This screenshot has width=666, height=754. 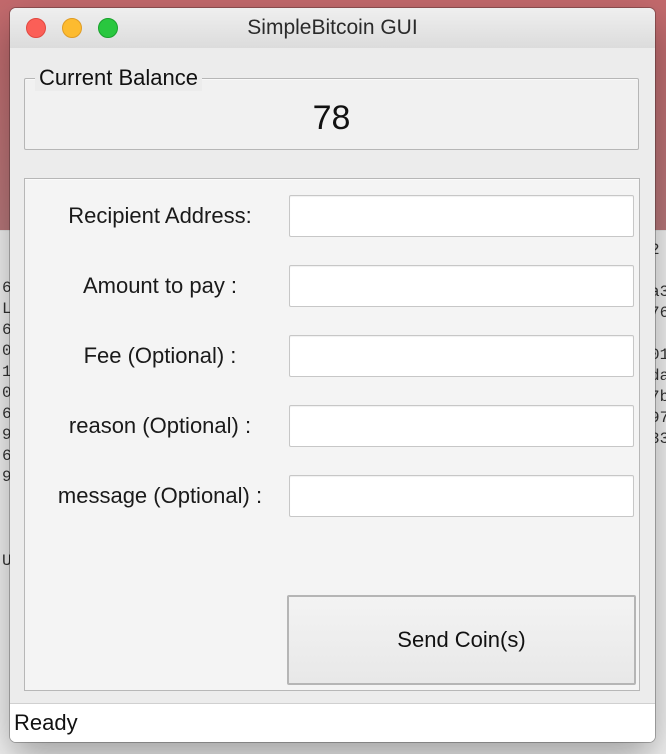 I want to click on message-optional-input, so click(x=461, y=496).